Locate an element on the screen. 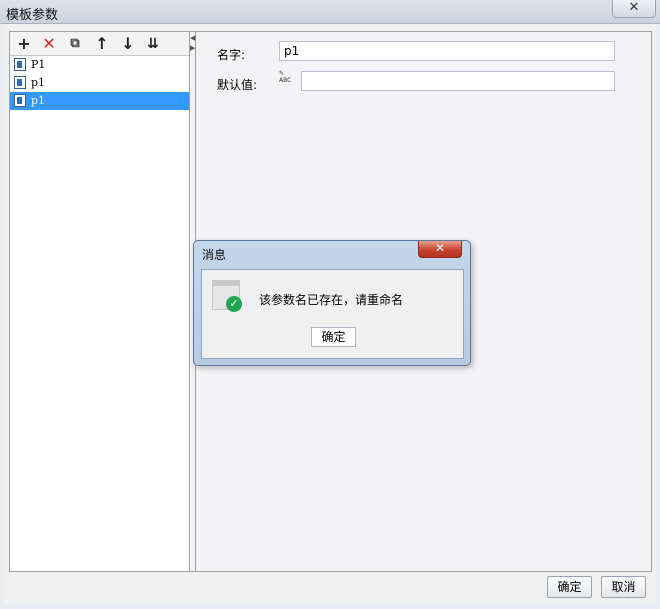 This screenshot has width=660, height=609. collapse-left-icon: ◀ is located at coordinates (193, 38).